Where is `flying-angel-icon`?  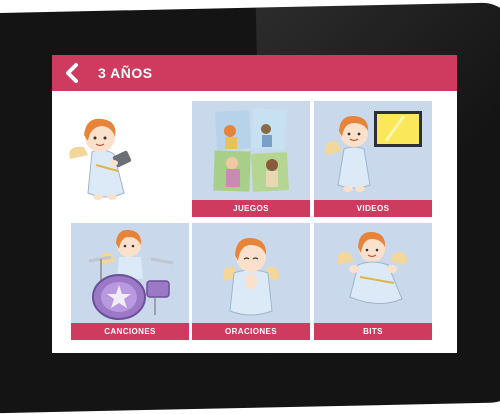 flying-angel-icon is located at coordinates (373, 273).